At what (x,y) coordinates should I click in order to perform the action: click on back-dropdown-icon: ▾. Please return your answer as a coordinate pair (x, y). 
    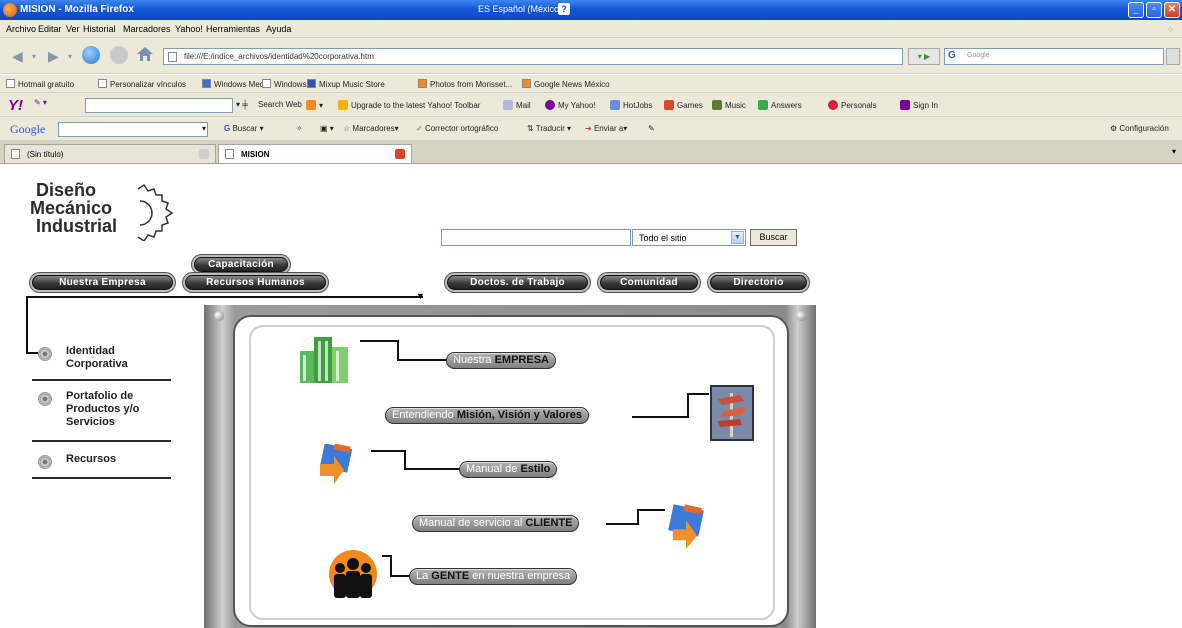
    Looking at the image, I should click on (34, 56).